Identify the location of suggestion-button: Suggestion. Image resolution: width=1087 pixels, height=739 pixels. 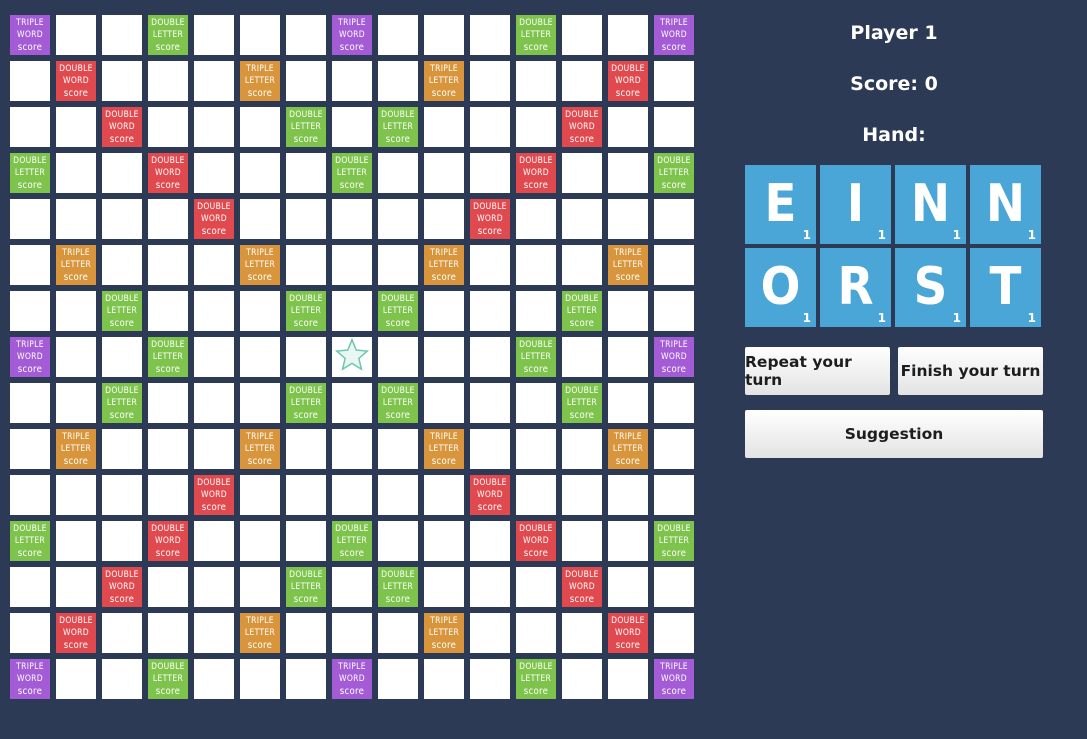
(894, 434).